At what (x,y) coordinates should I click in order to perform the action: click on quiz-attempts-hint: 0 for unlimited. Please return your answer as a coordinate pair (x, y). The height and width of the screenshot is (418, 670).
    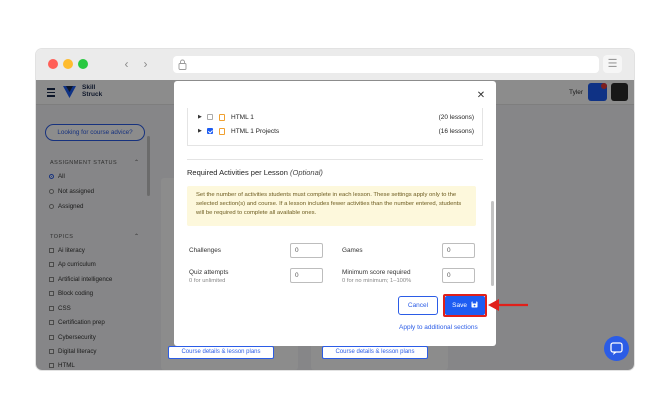
    Looking at the image, I should click on (207, 281).